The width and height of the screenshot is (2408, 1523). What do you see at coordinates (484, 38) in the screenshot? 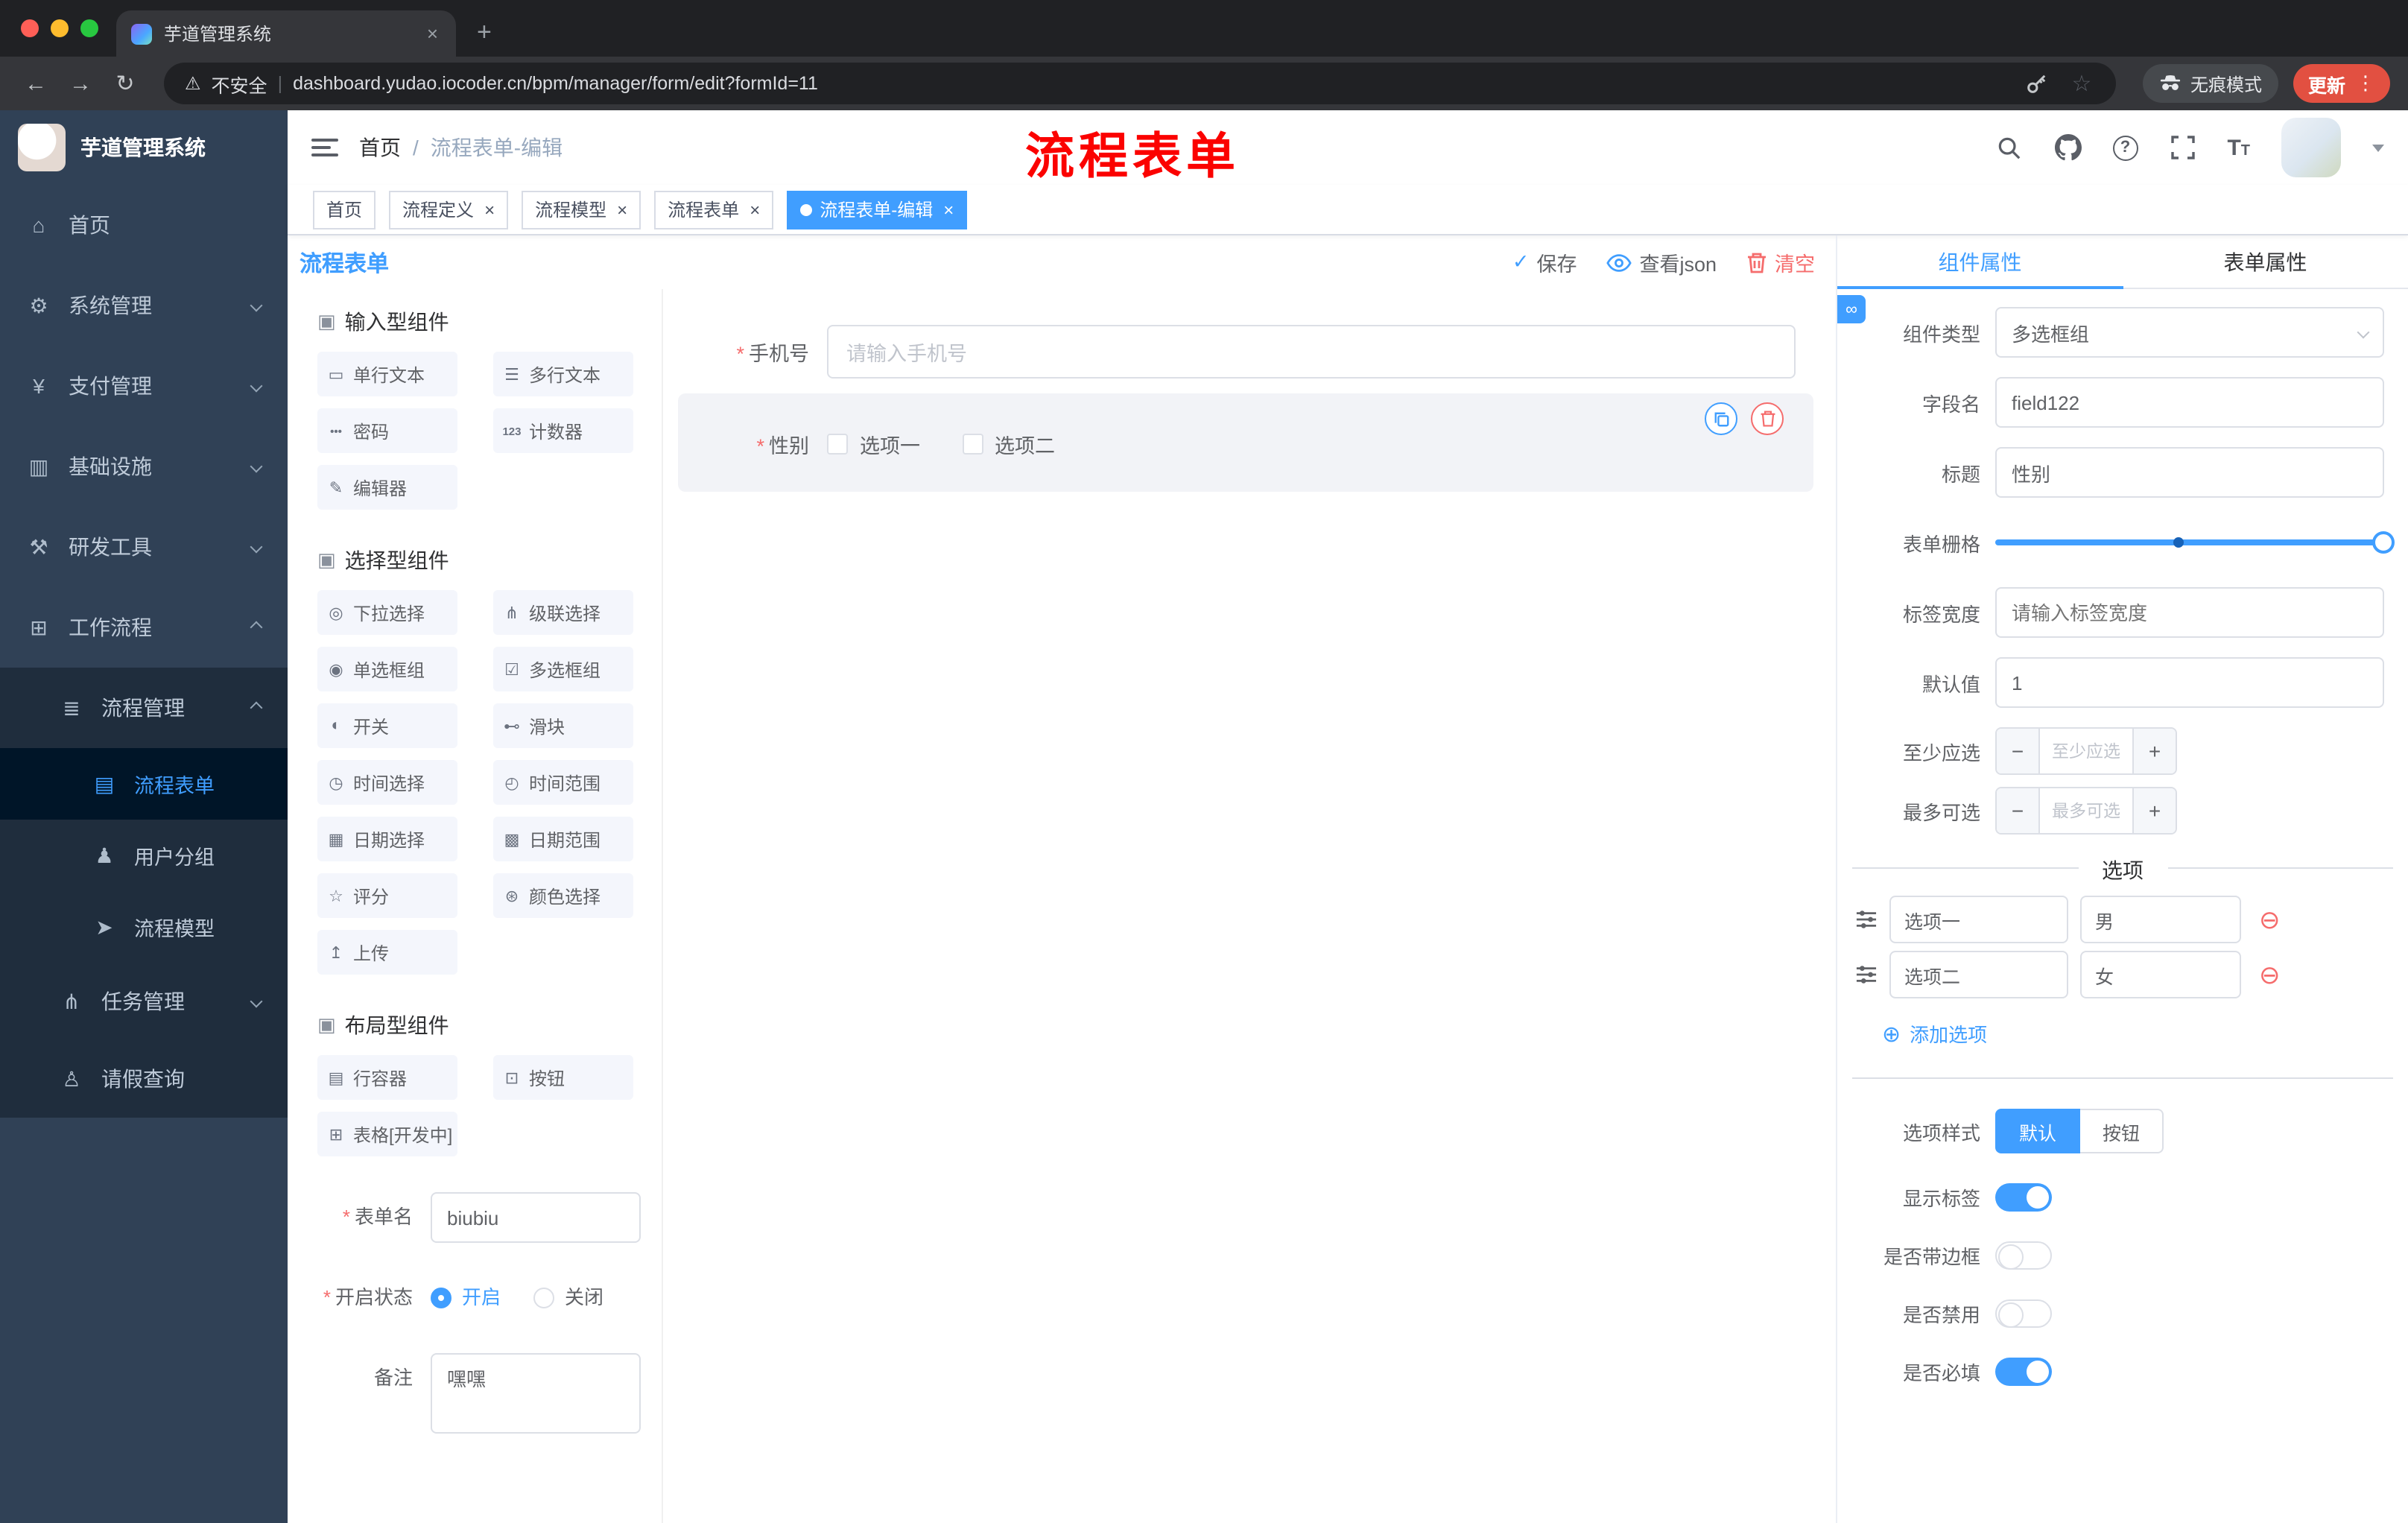
I see `new-tab-button: +` at bounding box center [484, 38].